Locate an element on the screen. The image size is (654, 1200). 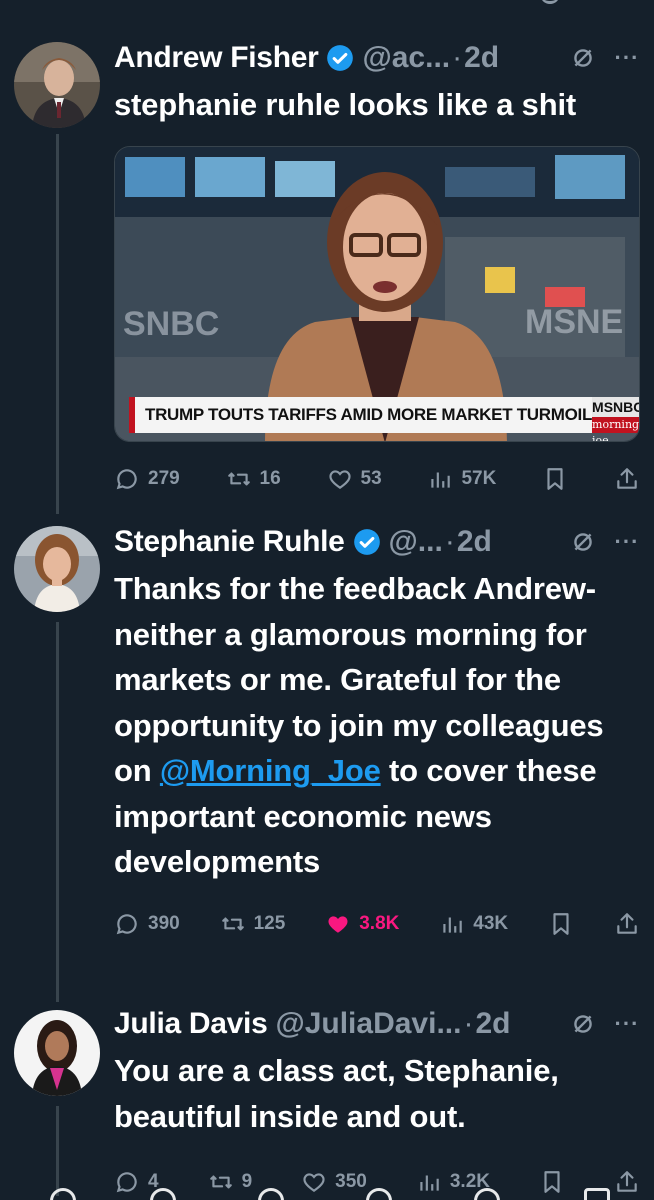
tweet-header: Stephanie Ruhle @... · 2d ··· is located at coordinates (377, 542).